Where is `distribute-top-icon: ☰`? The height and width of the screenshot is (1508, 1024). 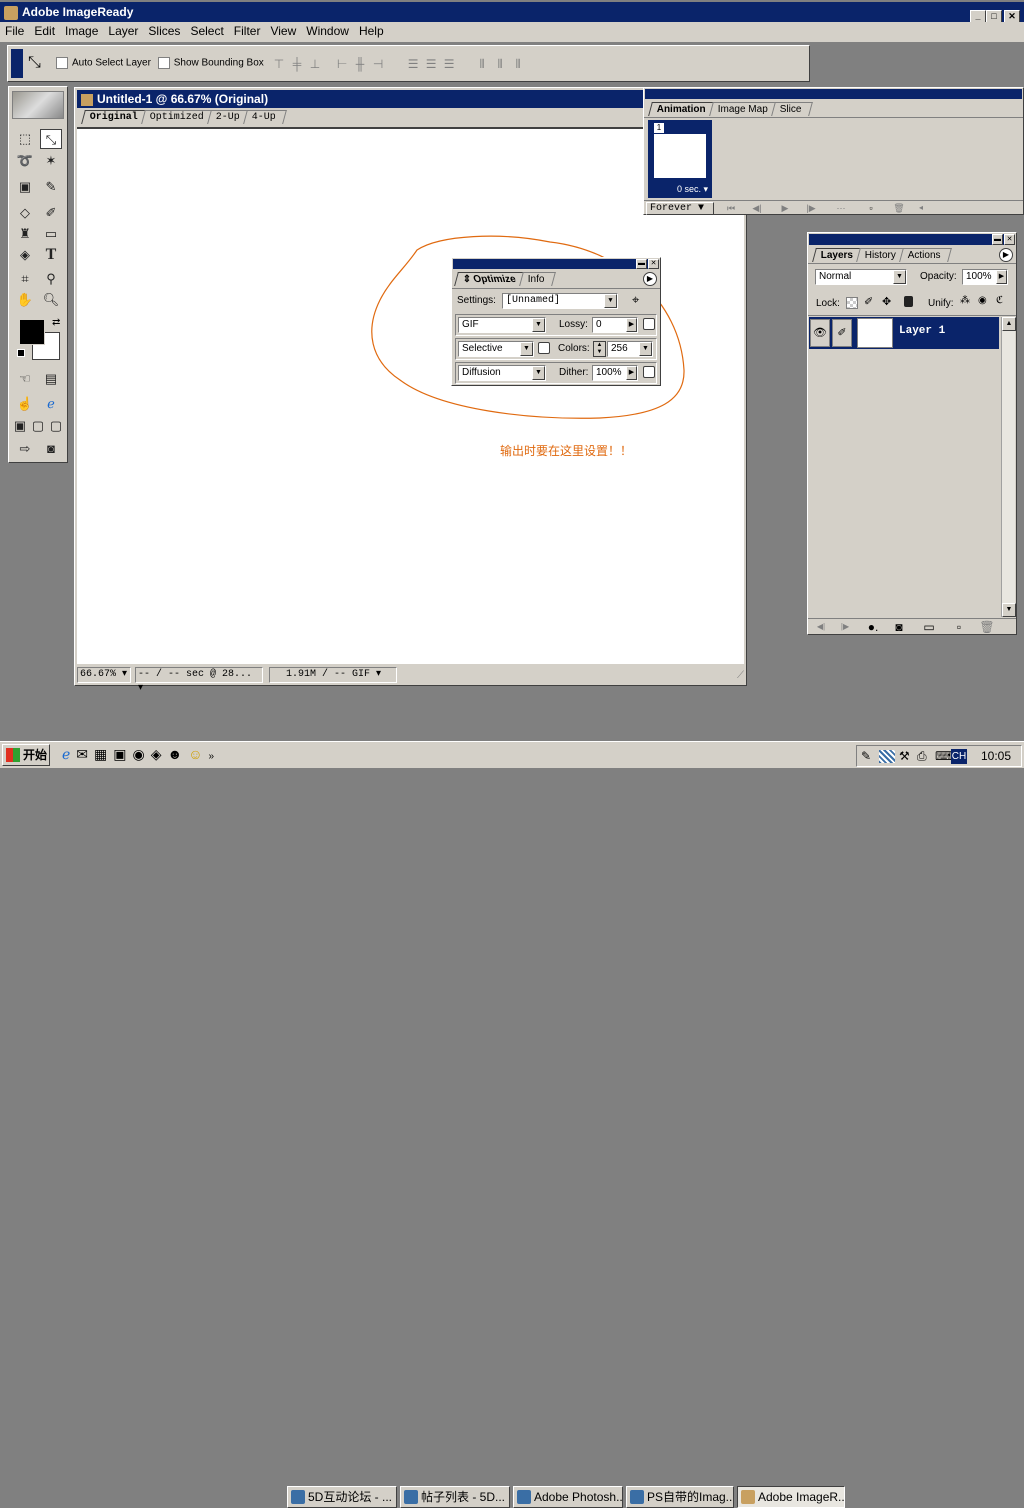
distribute-top-icon: ☰ is located at coordinates (413, 64).